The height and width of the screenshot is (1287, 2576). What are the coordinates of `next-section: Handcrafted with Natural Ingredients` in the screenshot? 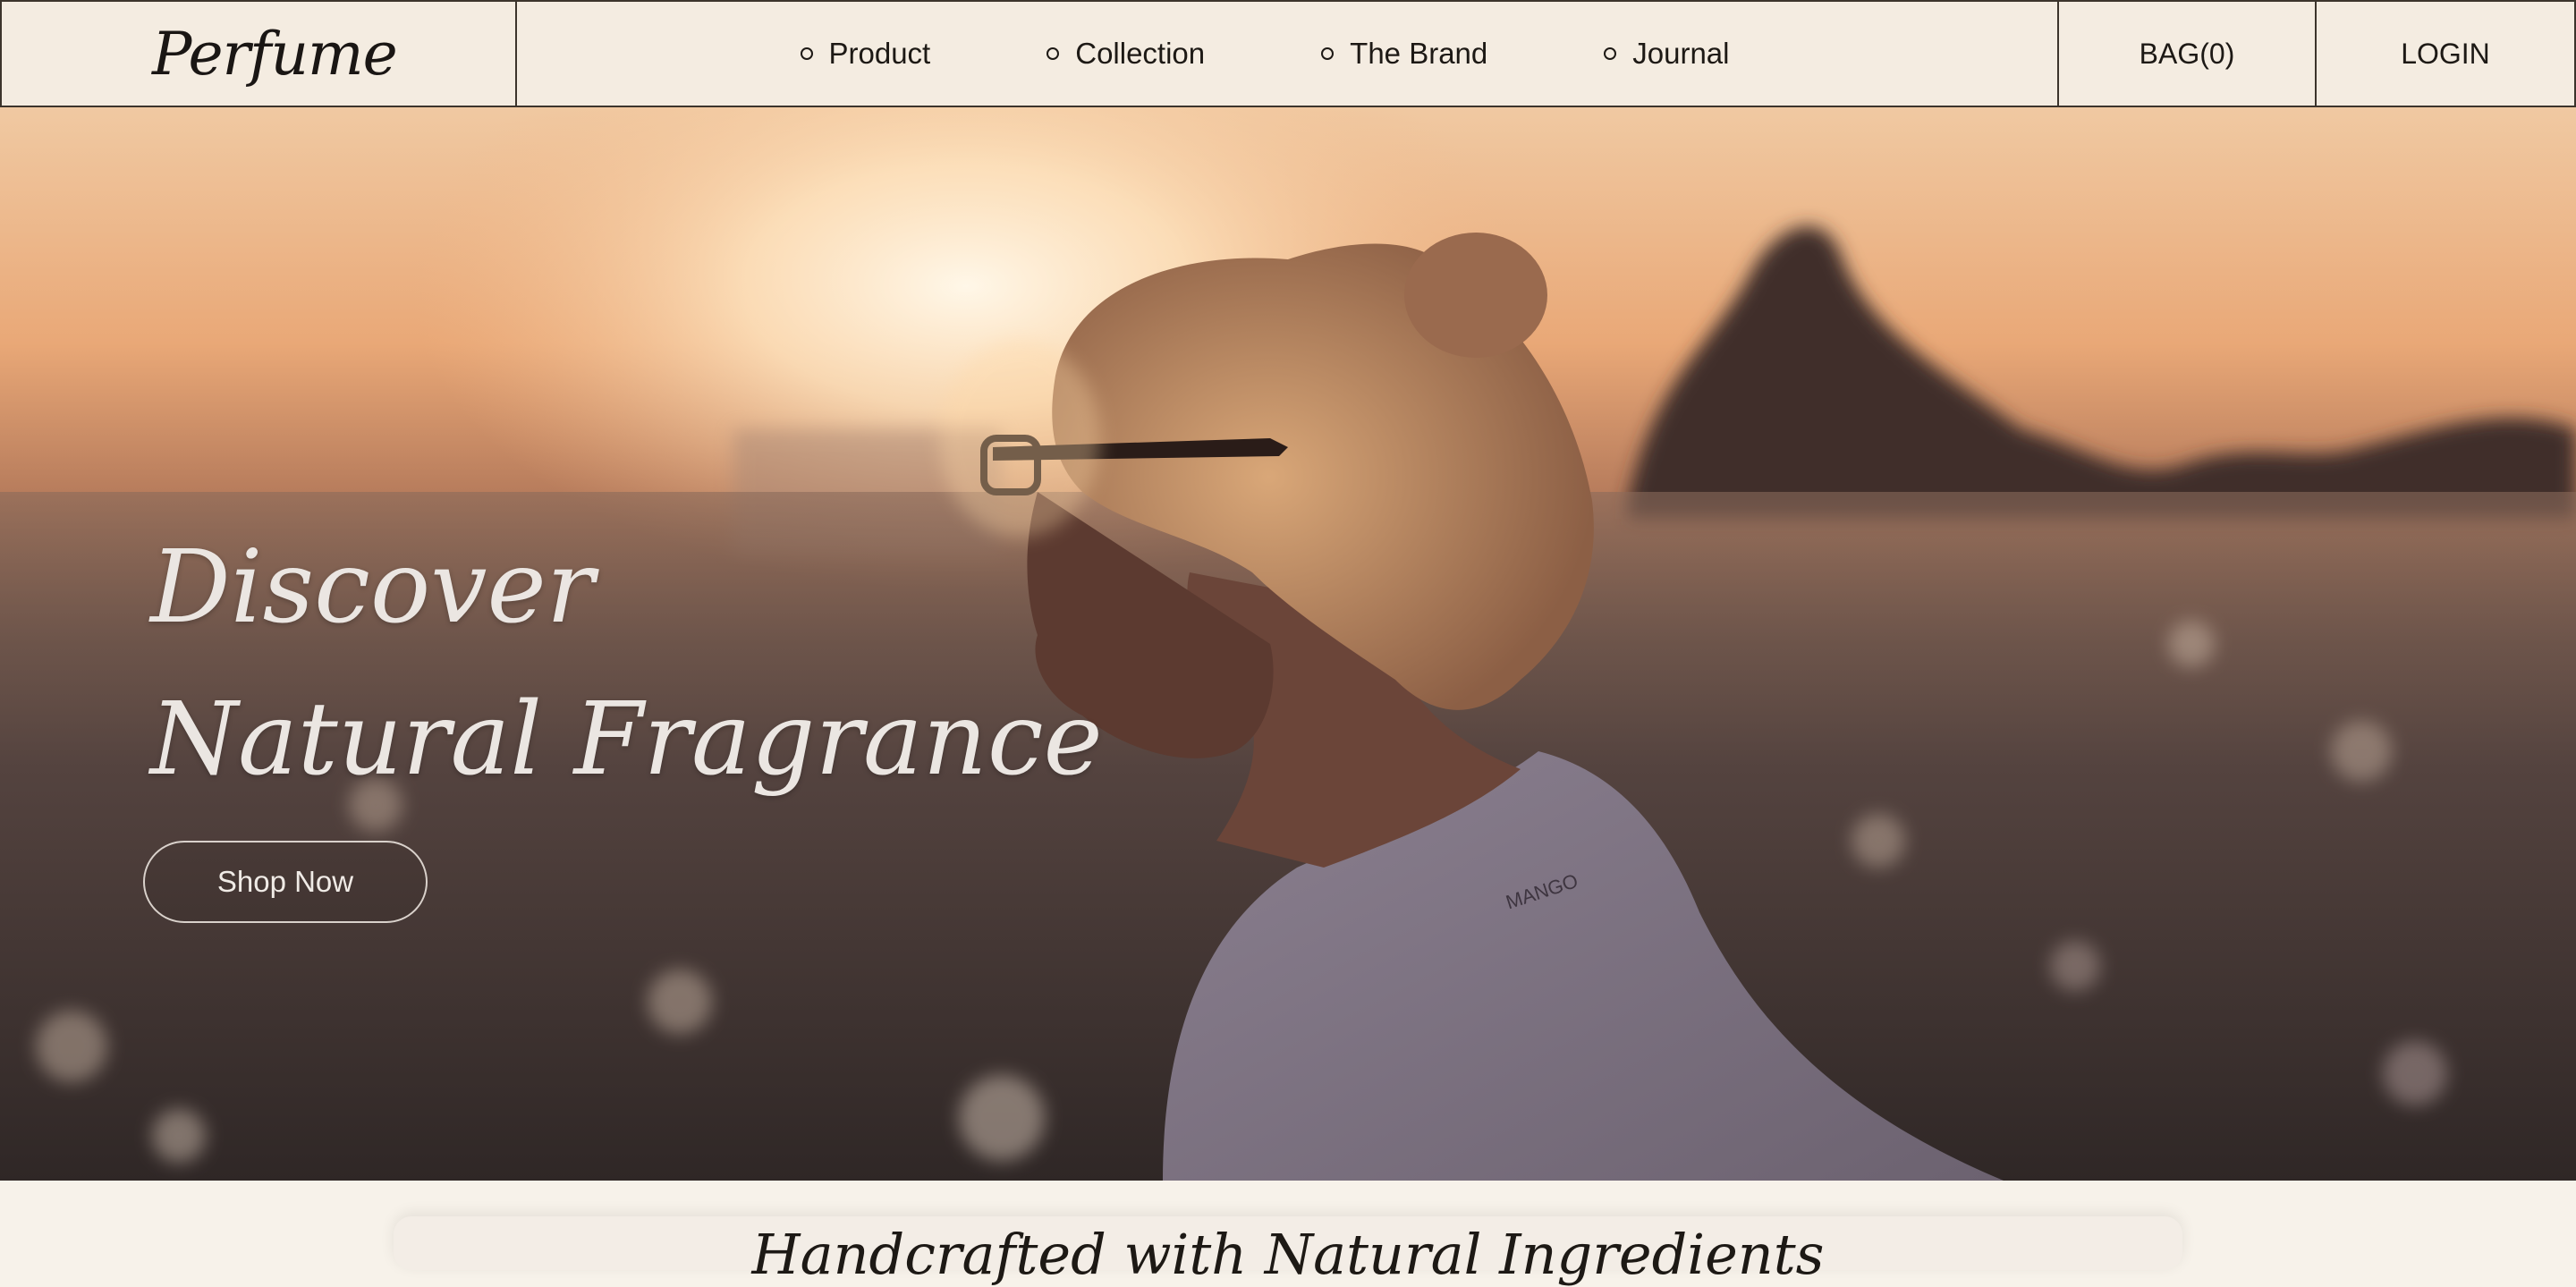 It's located at (1288, 1233).